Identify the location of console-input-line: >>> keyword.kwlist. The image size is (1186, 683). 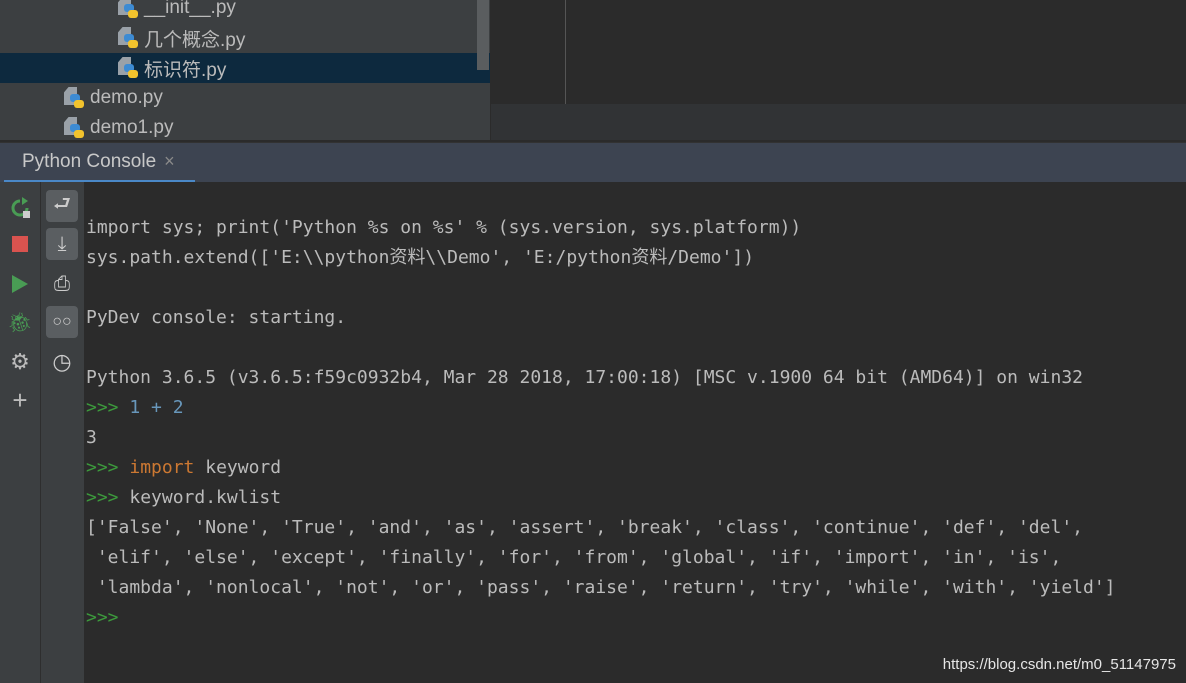
(183, 498).